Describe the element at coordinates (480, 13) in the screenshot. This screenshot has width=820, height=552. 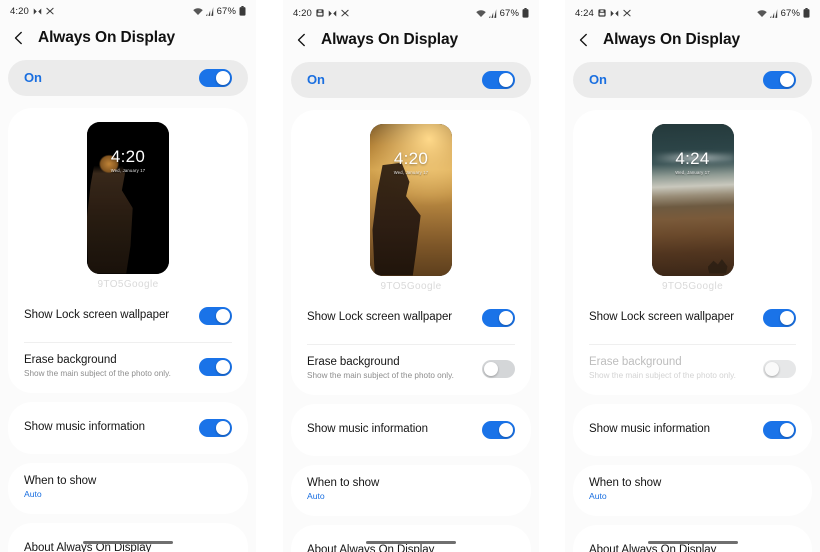
I see `wifi-icon` at that location.